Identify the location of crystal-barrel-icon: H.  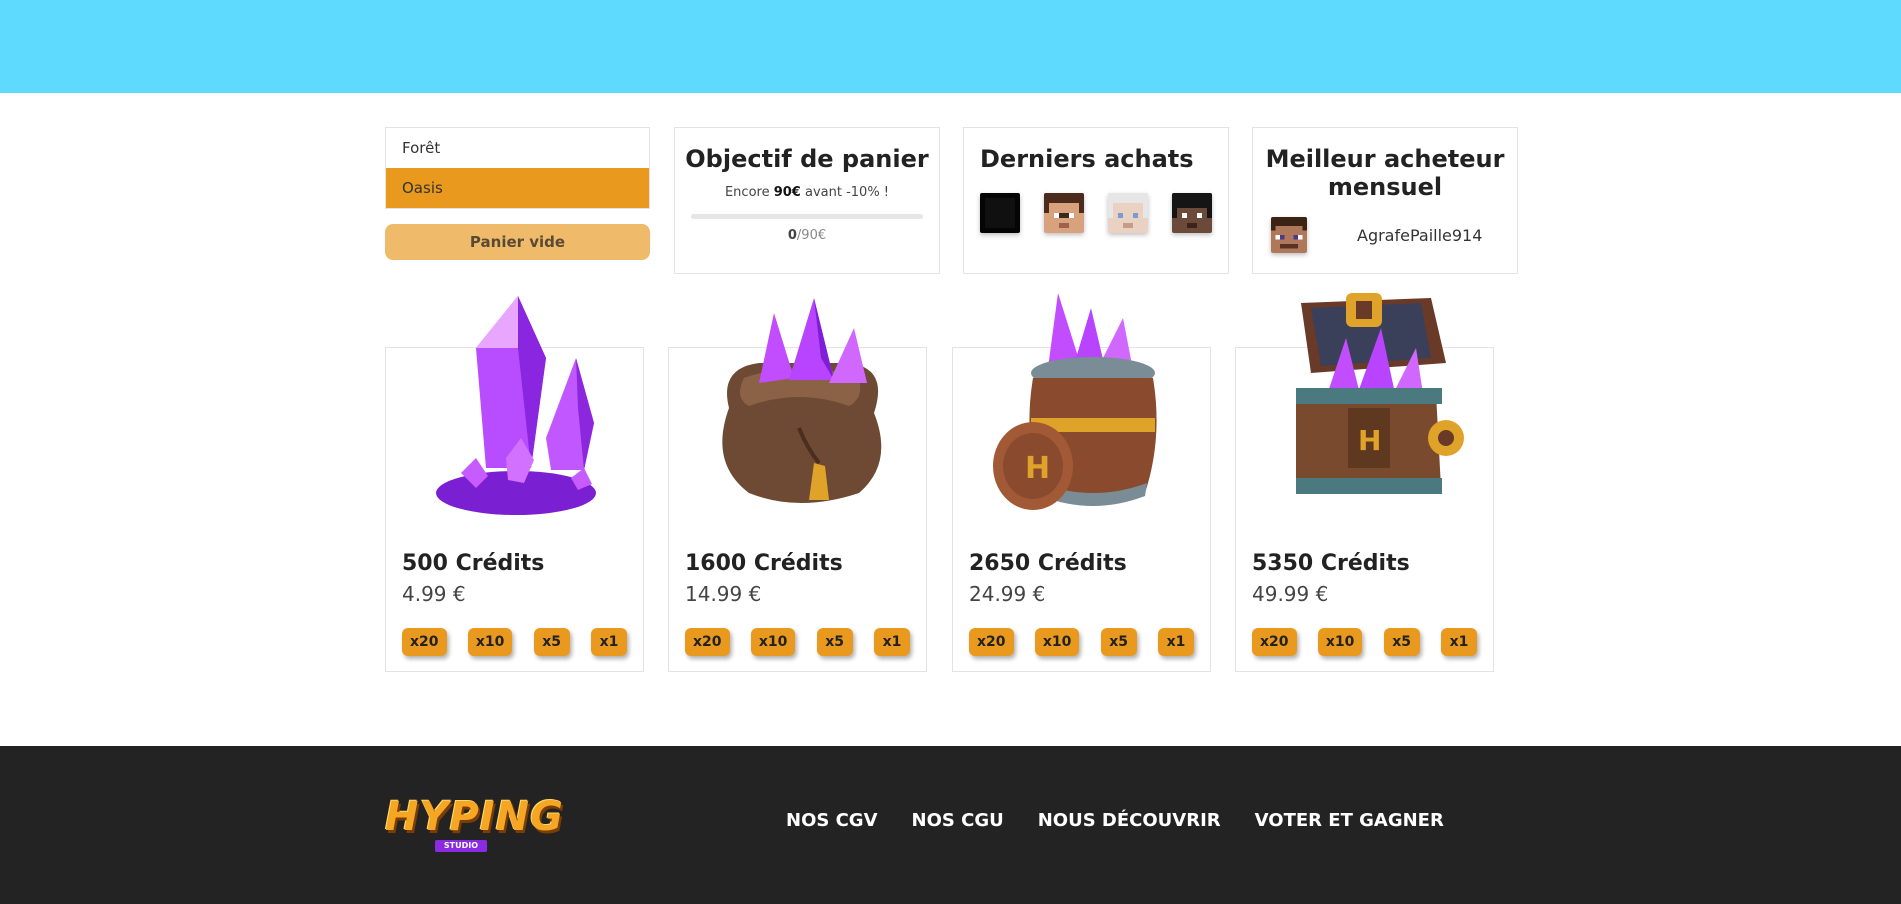
(1075, 401).